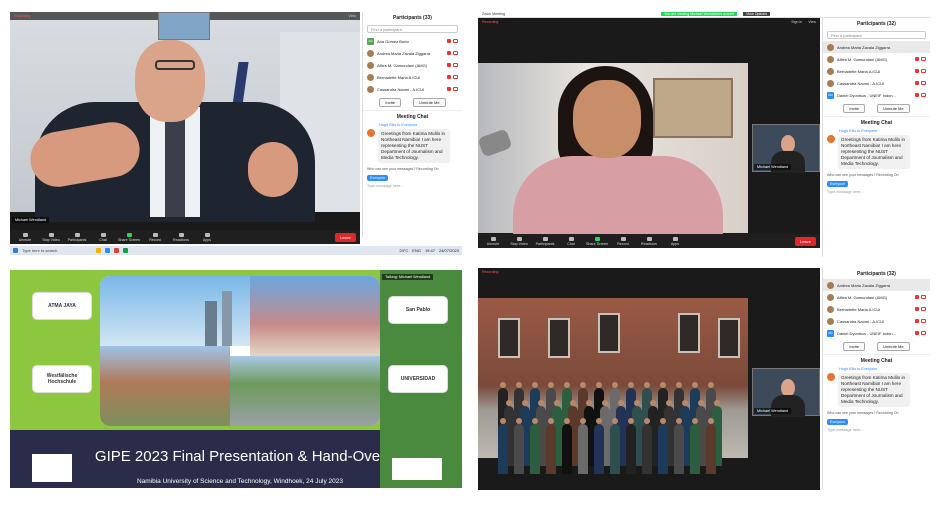 The width and height of the screenshot is (940, 515). I want to click on recording-label: Recording, so click(22, 16).